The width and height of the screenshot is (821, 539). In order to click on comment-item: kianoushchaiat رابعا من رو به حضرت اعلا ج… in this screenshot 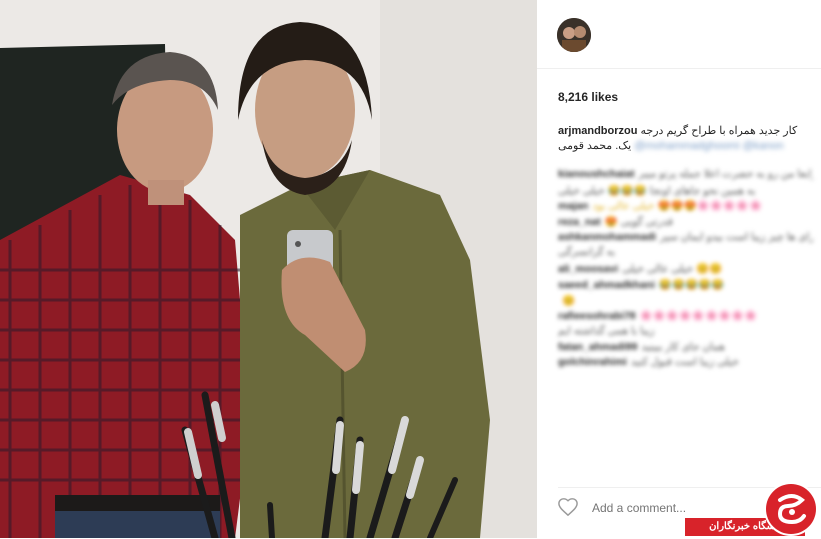, I will do `click(685, 176)`.